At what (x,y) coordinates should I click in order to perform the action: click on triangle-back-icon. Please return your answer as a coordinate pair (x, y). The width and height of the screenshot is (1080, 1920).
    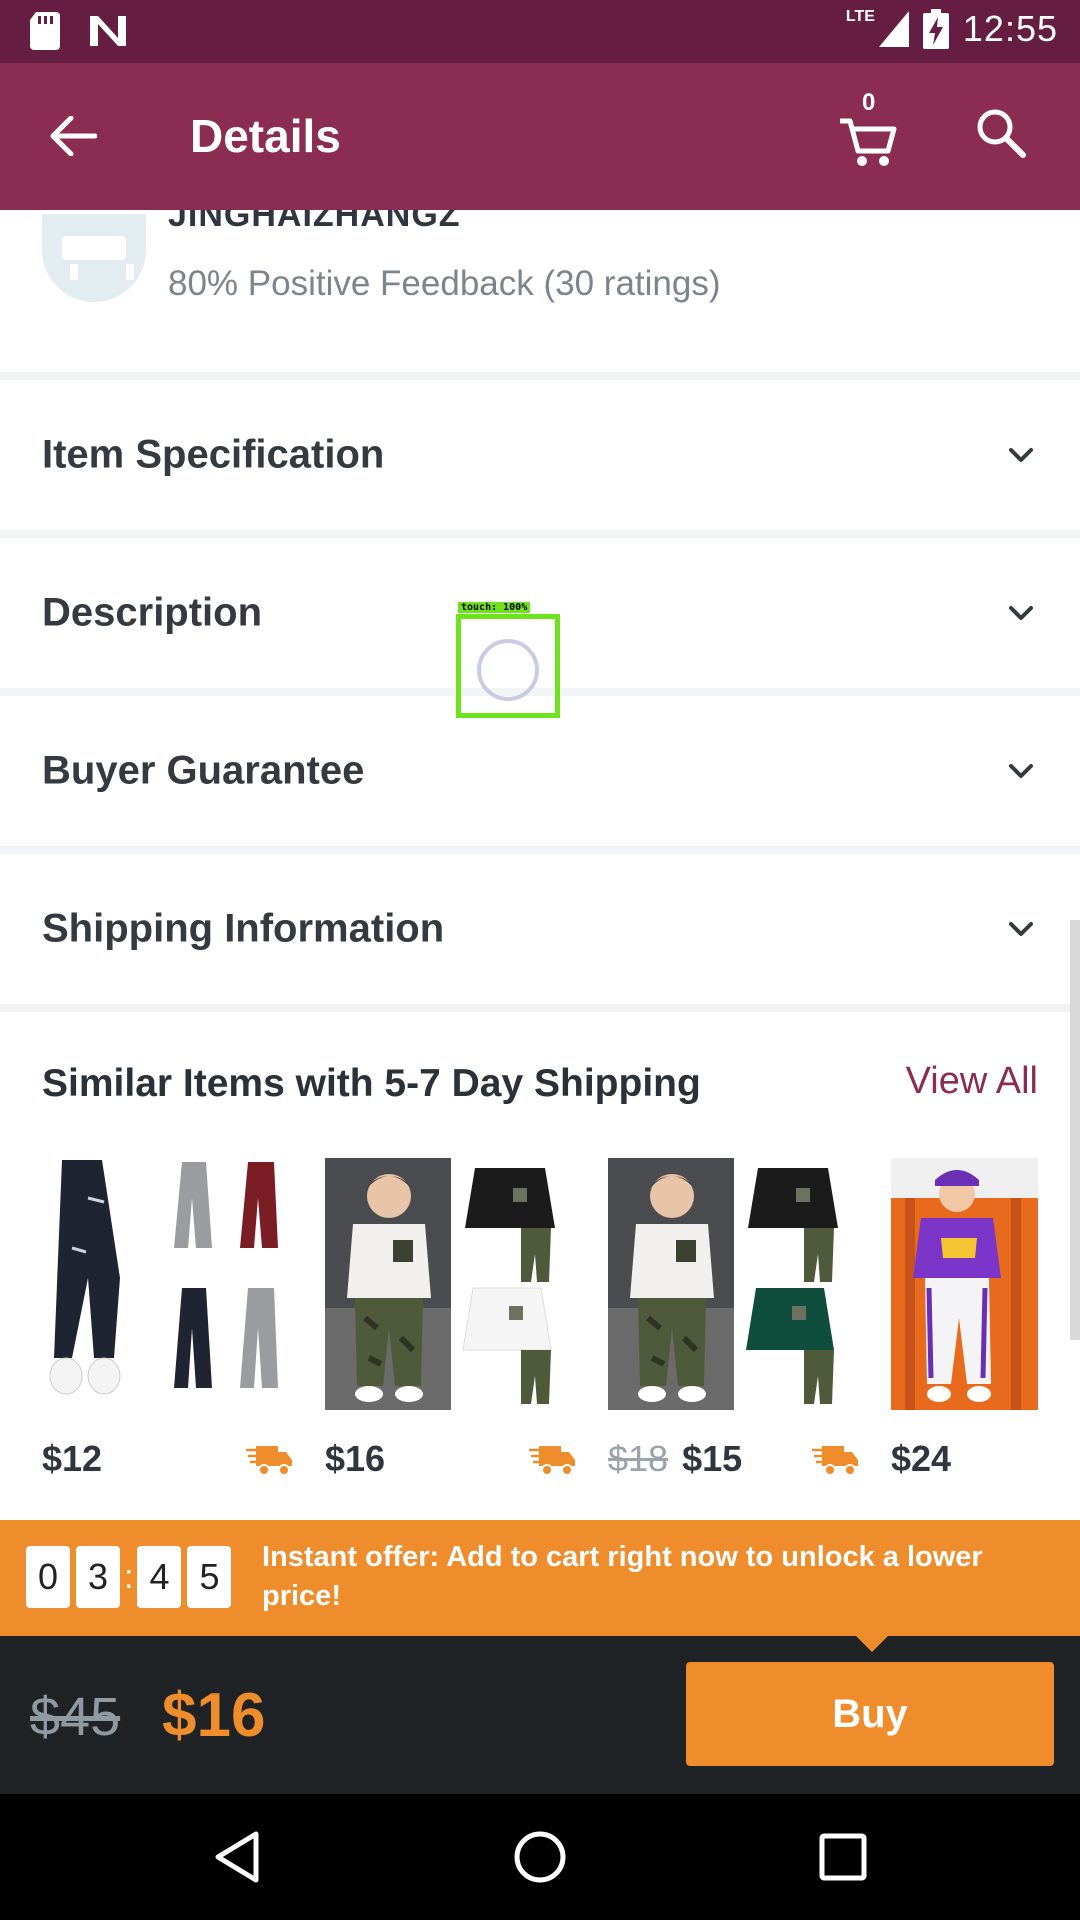
    Looking at the image, I should click on (237, 1857).